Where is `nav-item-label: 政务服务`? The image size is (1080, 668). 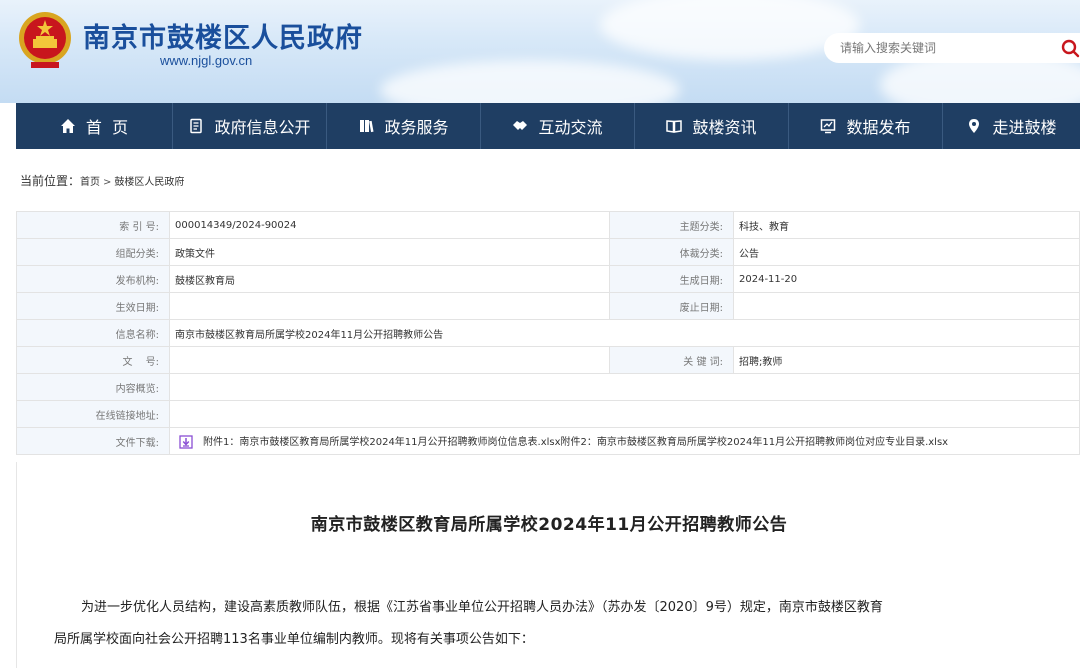 nav-item-label: 政务服务 is located at coordinates (416, 127).